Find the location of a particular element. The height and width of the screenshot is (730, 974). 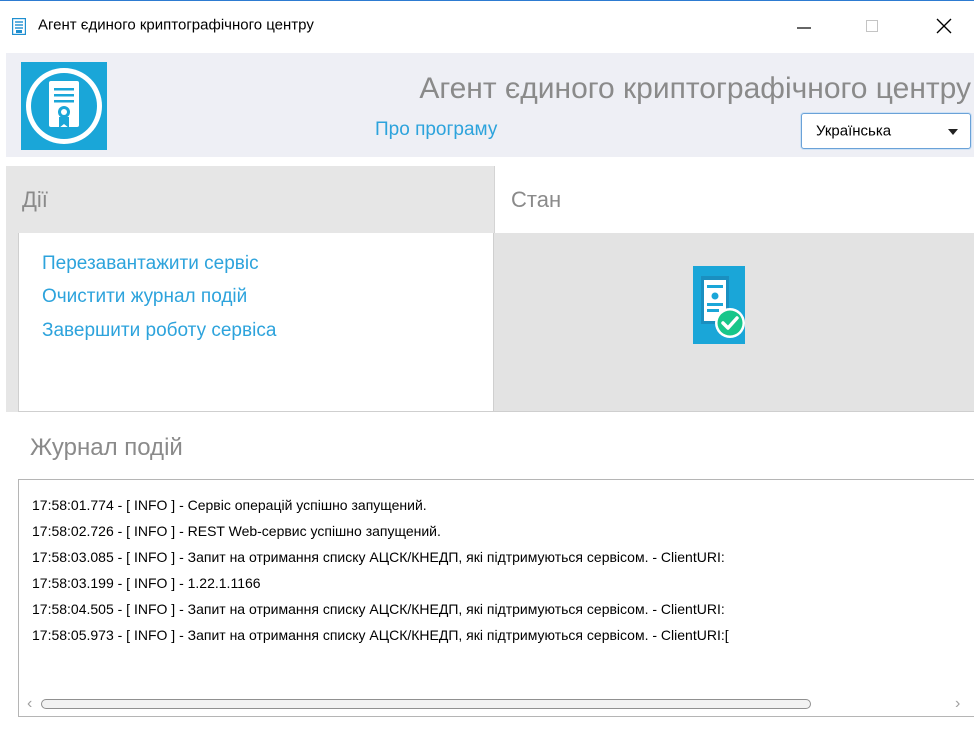

close-icon is located at coordinates (944, 26).